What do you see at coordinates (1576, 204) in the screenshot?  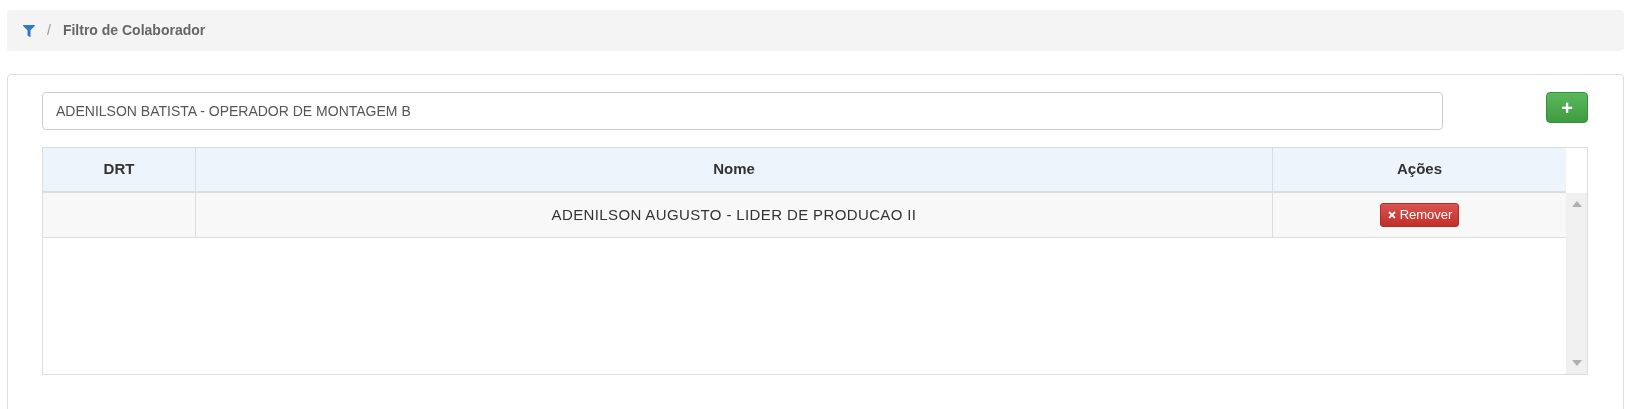 I see `scroll-up-icon` at bounding box center [1576, 204].